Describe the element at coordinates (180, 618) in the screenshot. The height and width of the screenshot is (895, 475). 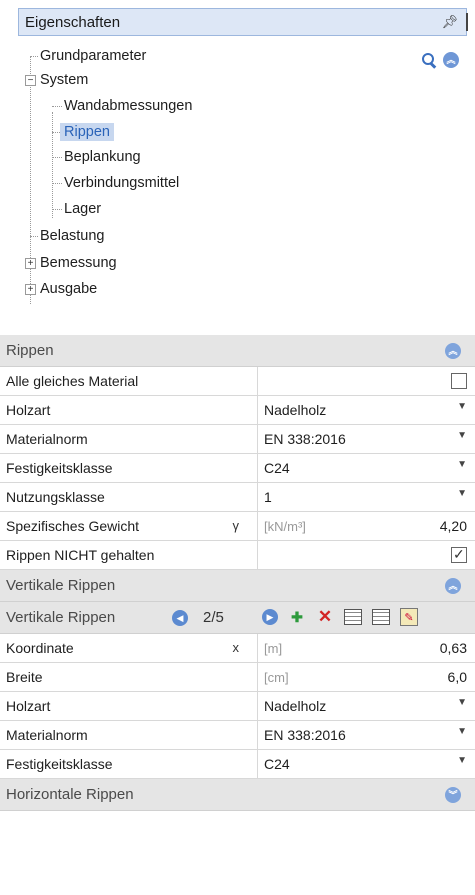
I see `previous-item-icon: ◀` at that location.